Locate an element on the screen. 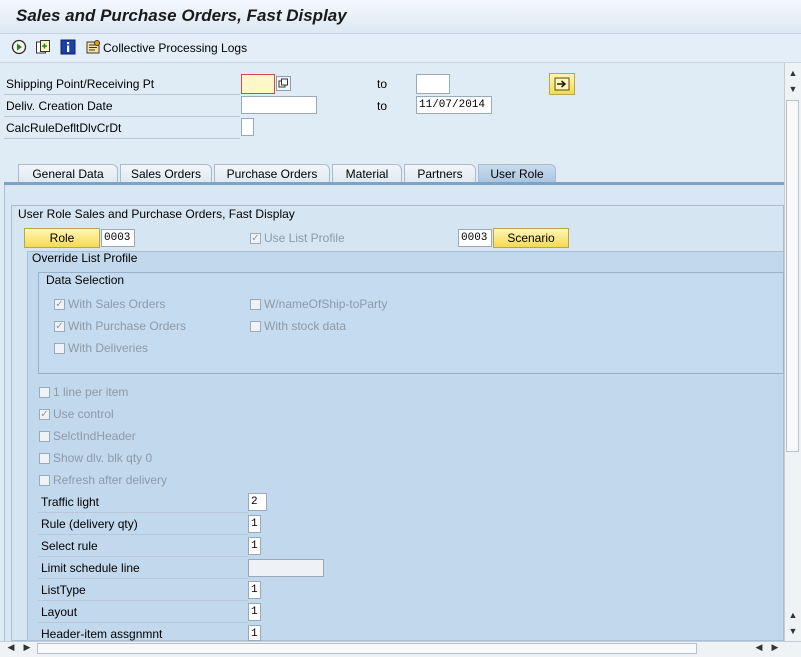  use-list-profile-label: Use List Profile is located at coordinates (304, 238).